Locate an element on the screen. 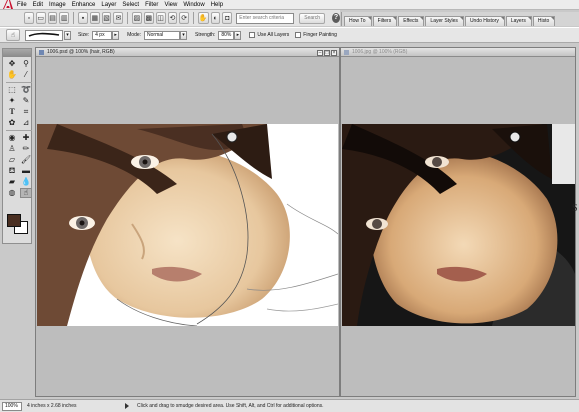 The image size is (579, 412). selection-brush-icon: ✎ is located at coordinates (26, 101).